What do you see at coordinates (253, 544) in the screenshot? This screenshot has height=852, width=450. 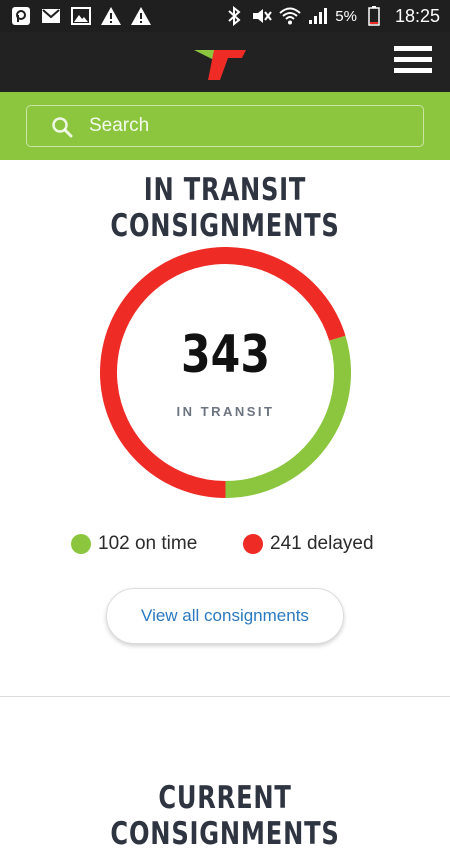 I see `delayed-dot` at bounding box center [253, 544].